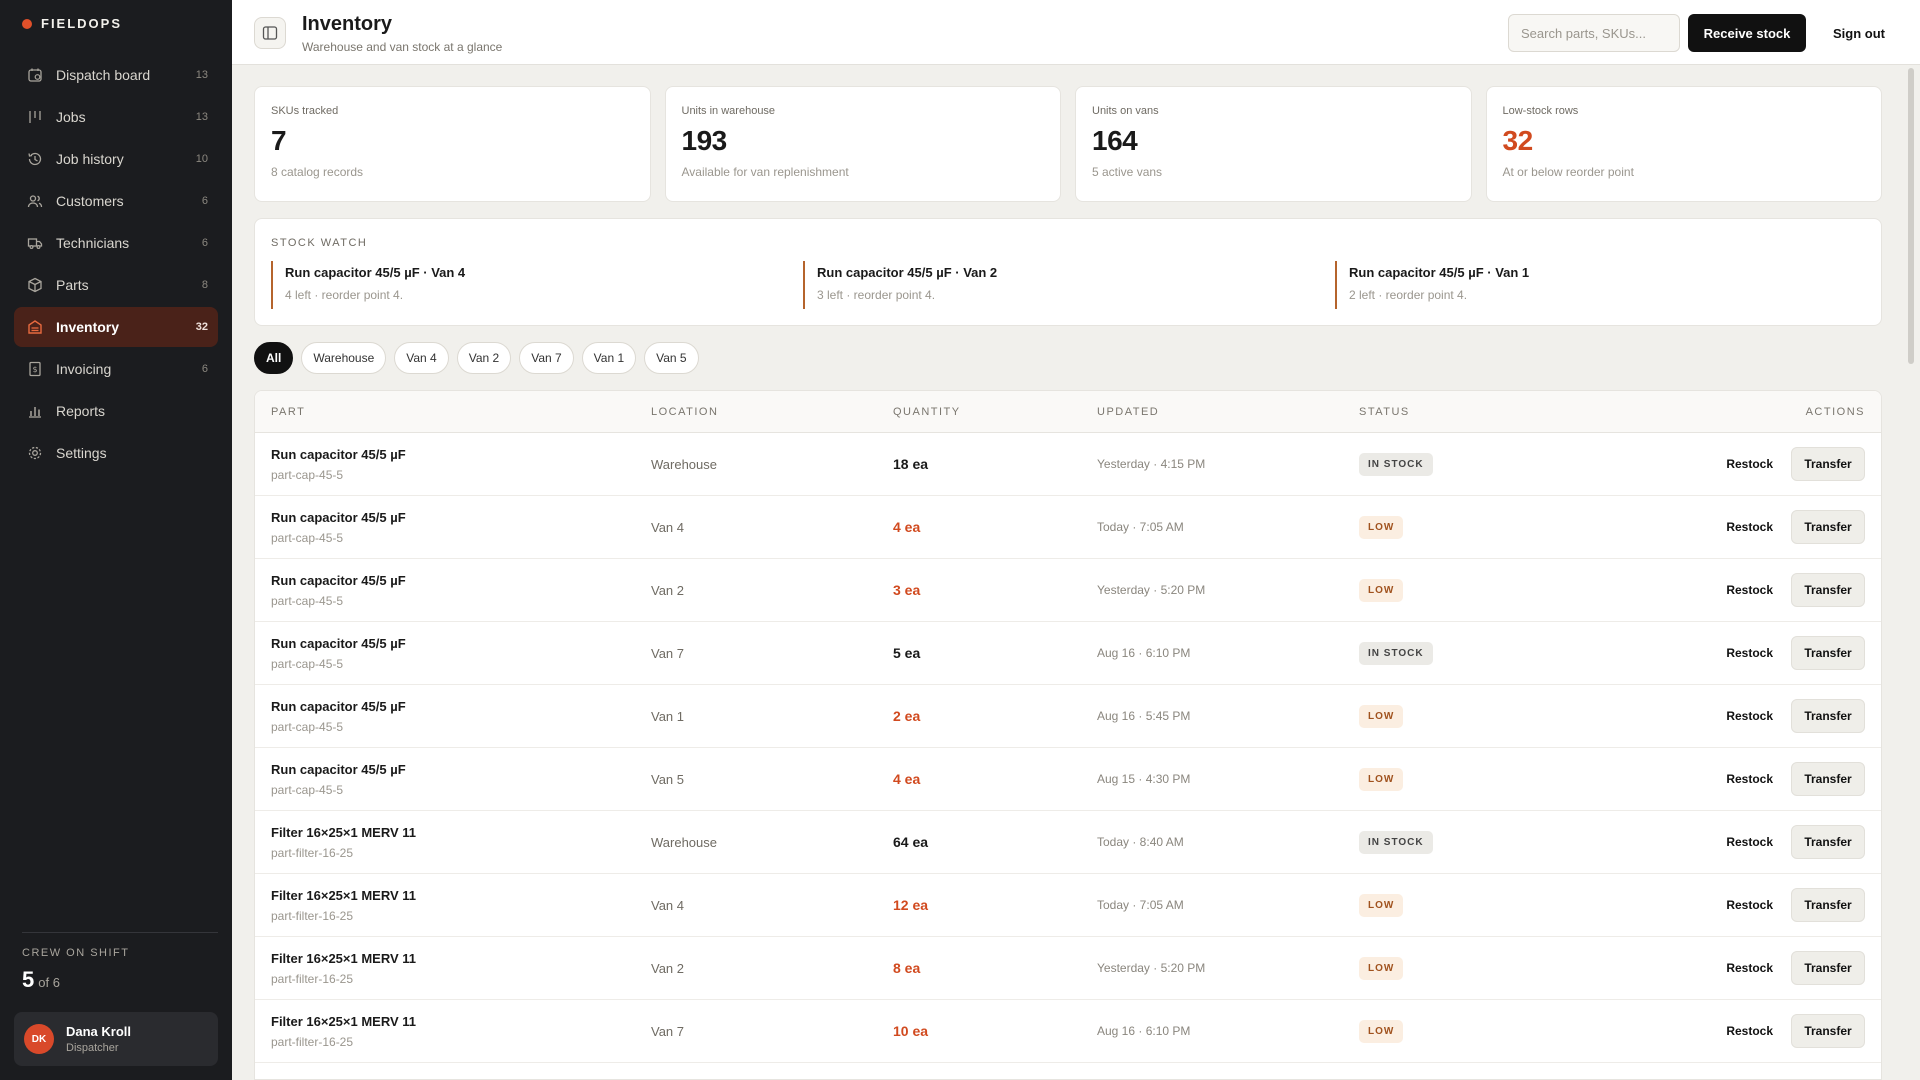 Image resolution: width=1920 pixels, height=1080 pixels. Describe the element at coordinates (72, 23) in the screenshot. I see `brand-logo: FIELDOPS` at that location.